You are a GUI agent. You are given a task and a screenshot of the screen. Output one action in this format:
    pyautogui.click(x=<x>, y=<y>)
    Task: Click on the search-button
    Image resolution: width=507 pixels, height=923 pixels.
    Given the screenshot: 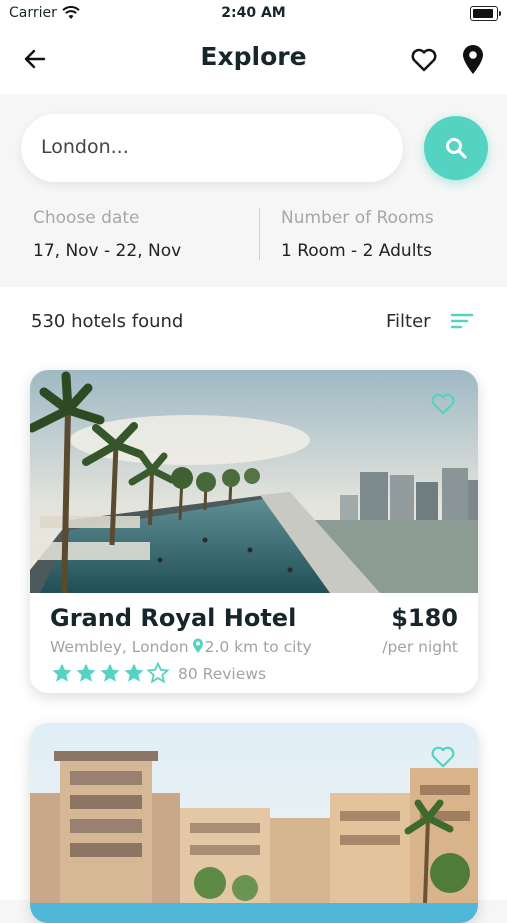 What is the action you would take?
    pyautogui.click(x=456, y=148)
    